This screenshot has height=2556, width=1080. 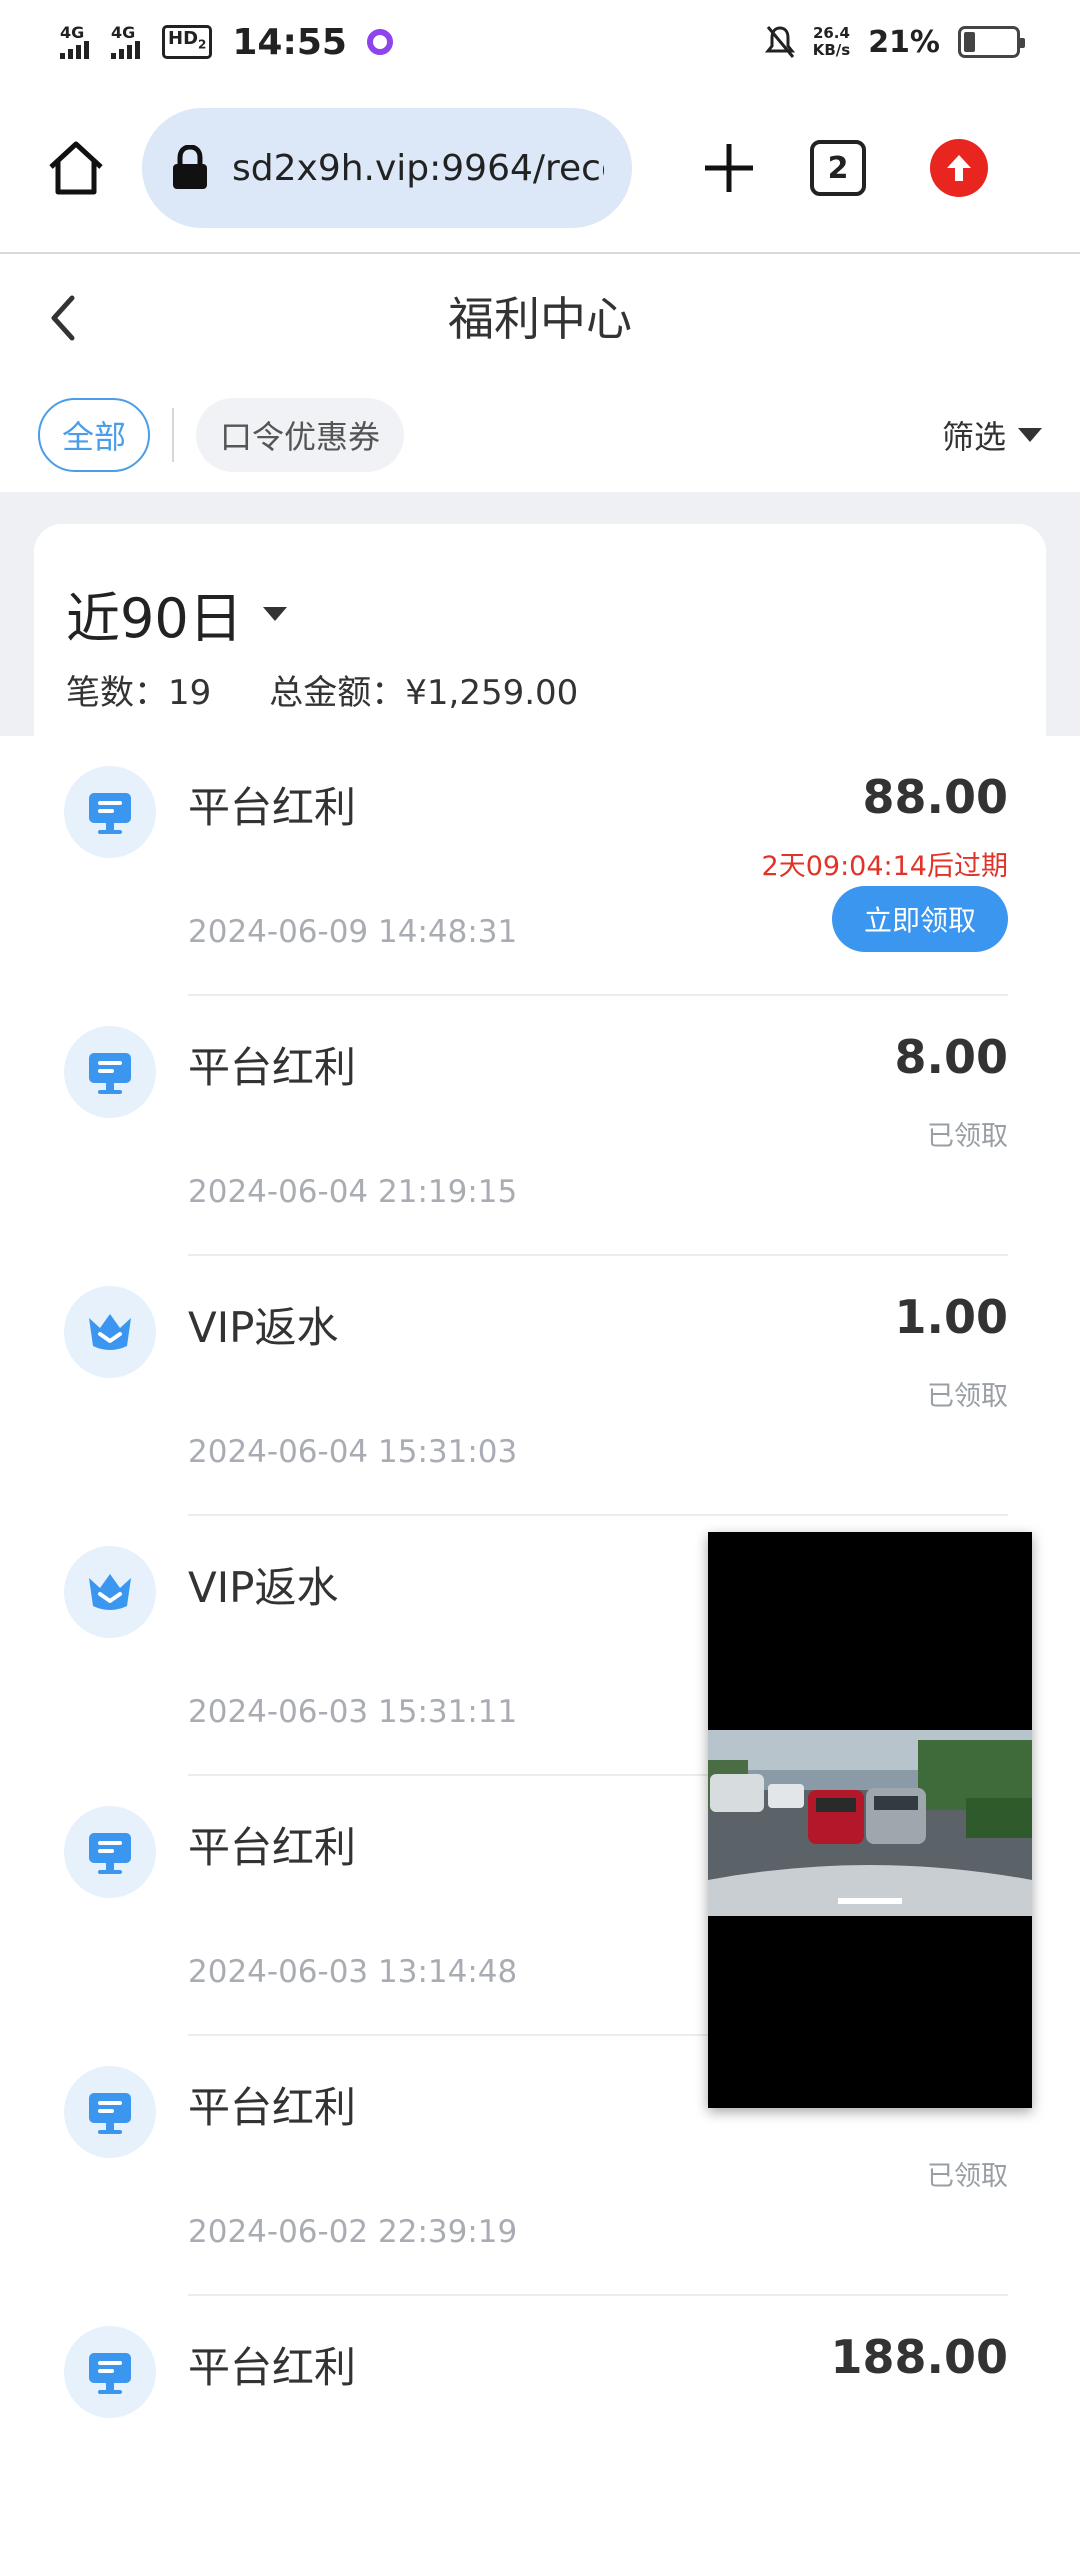 I want to click on summary-card: 近90日 笔数：19 总金额：¥1,259.00, so click(x=540, y=630).